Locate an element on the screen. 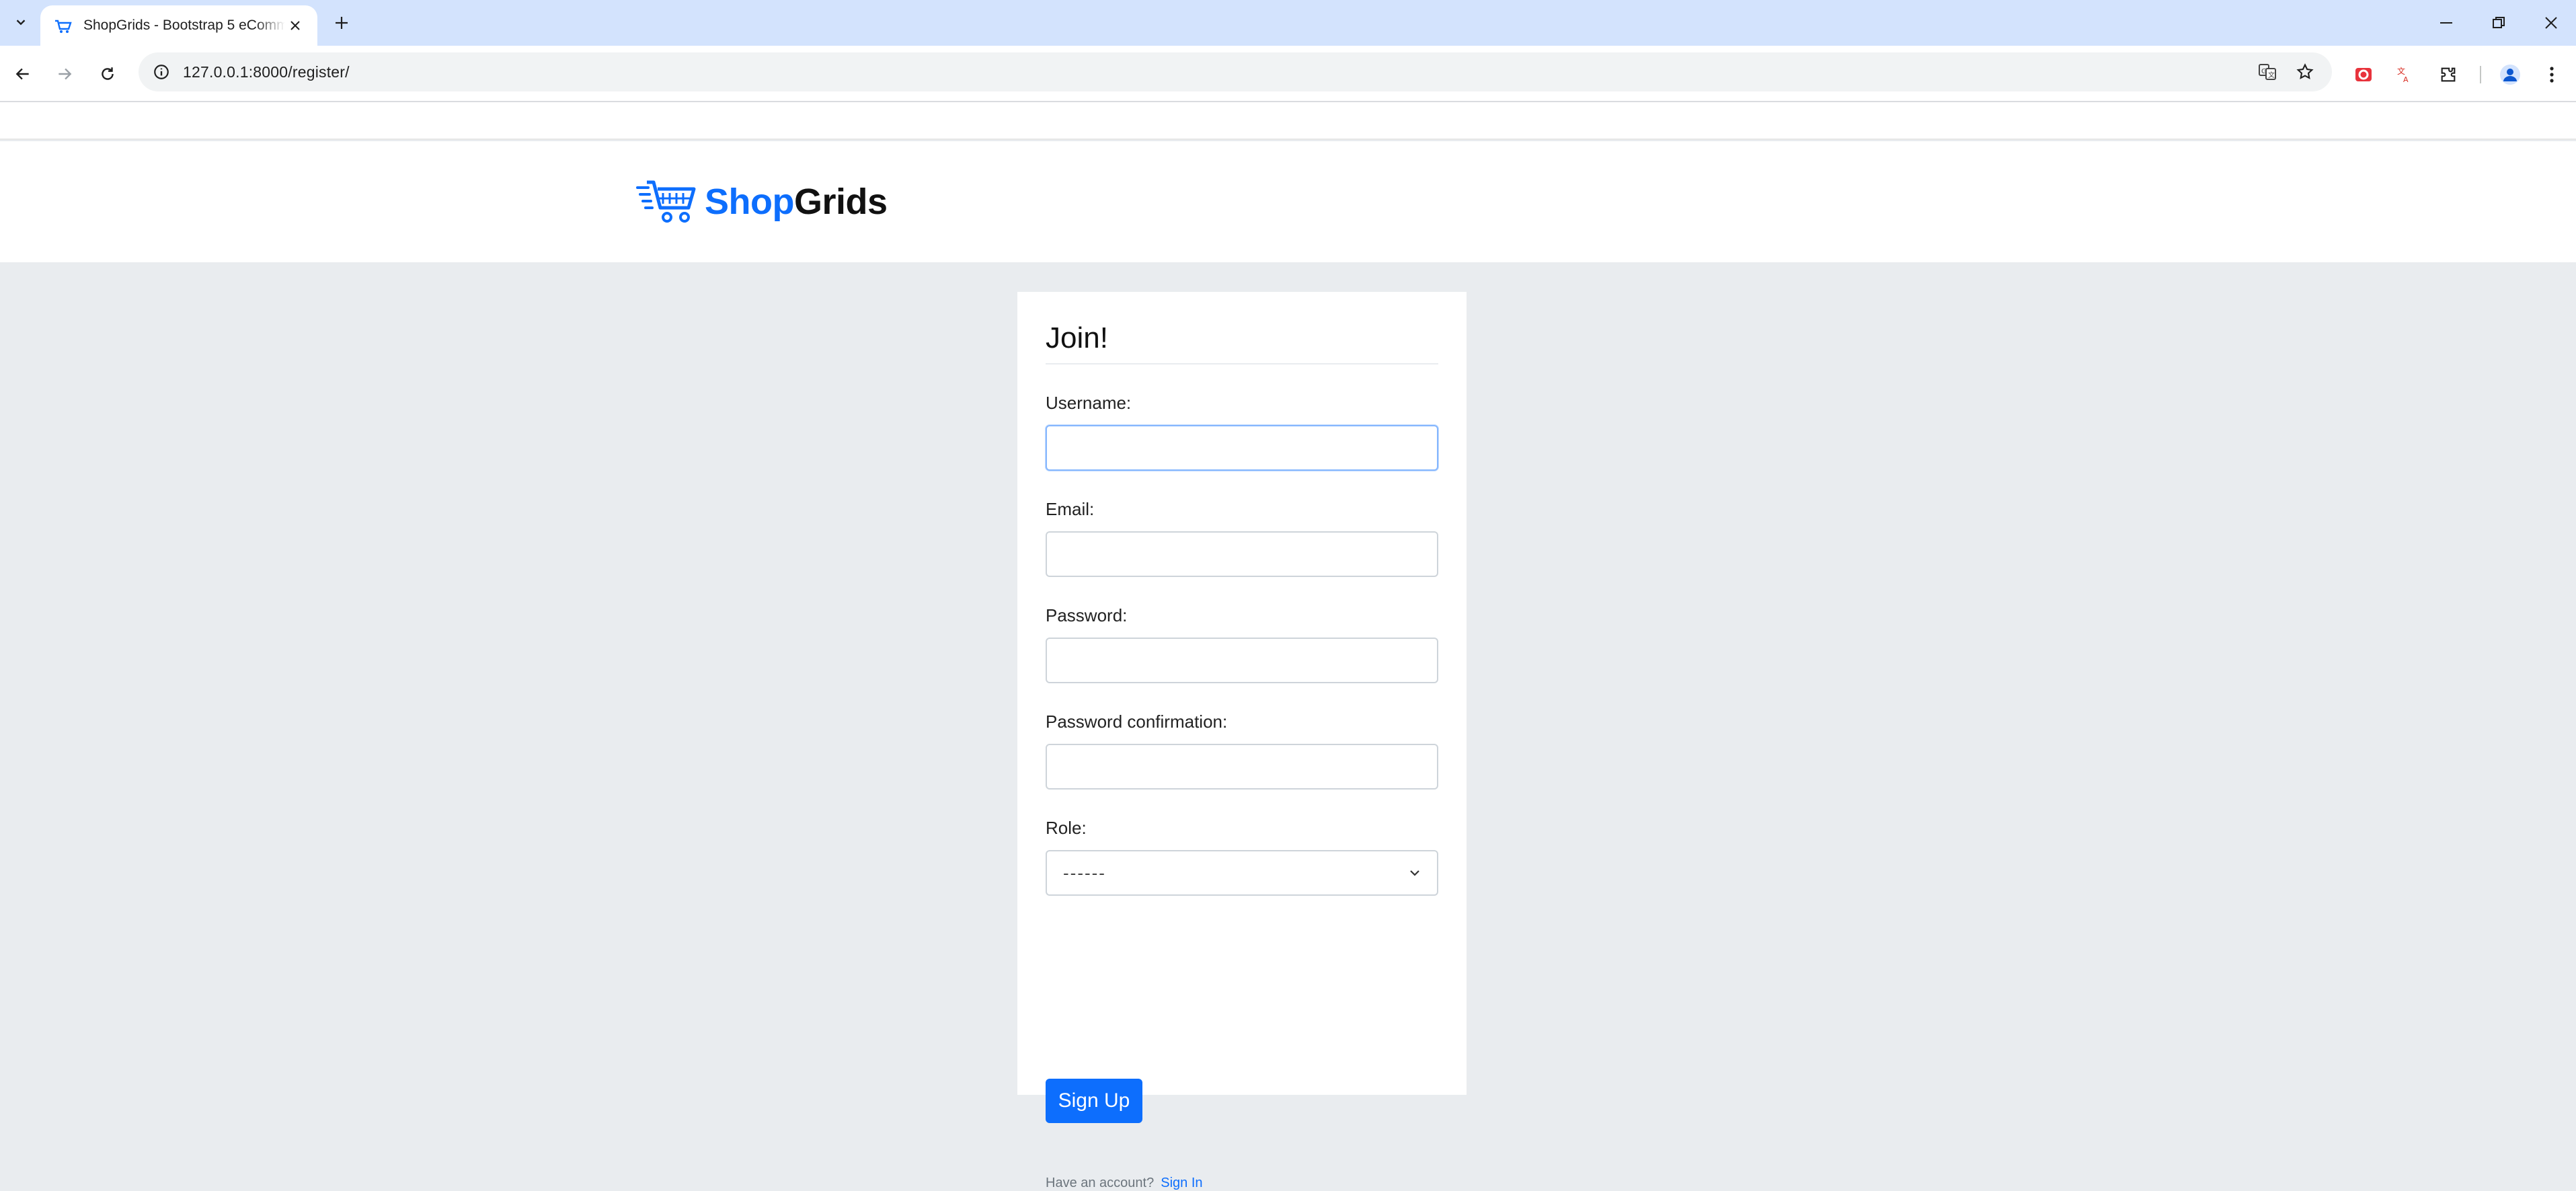  extension-icon is located at coordinates (2363, 75).